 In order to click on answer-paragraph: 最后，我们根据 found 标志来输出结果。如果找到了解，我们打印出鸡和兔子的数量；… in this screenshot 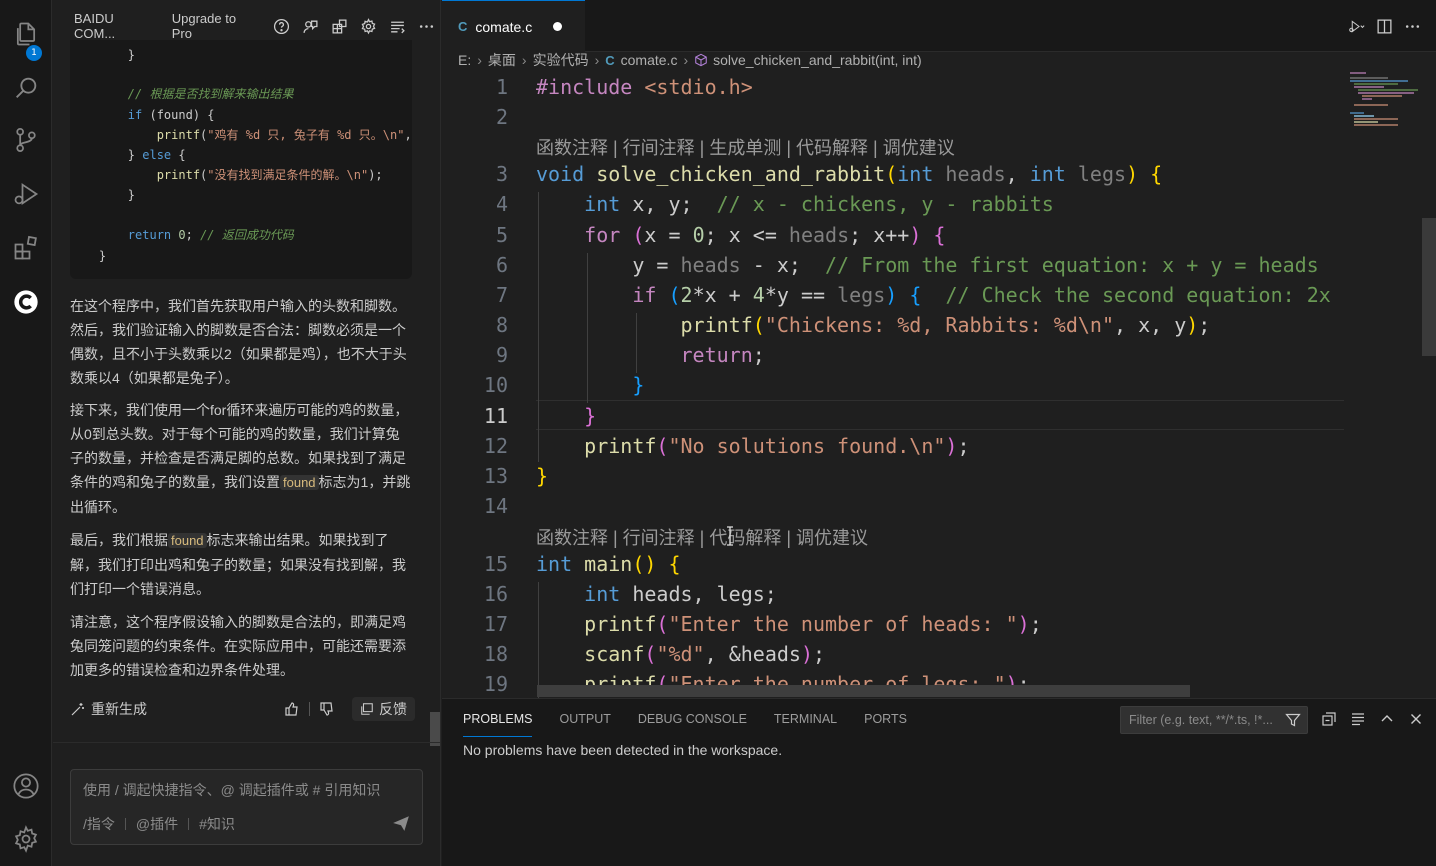, I will do `click(238, 564)`.